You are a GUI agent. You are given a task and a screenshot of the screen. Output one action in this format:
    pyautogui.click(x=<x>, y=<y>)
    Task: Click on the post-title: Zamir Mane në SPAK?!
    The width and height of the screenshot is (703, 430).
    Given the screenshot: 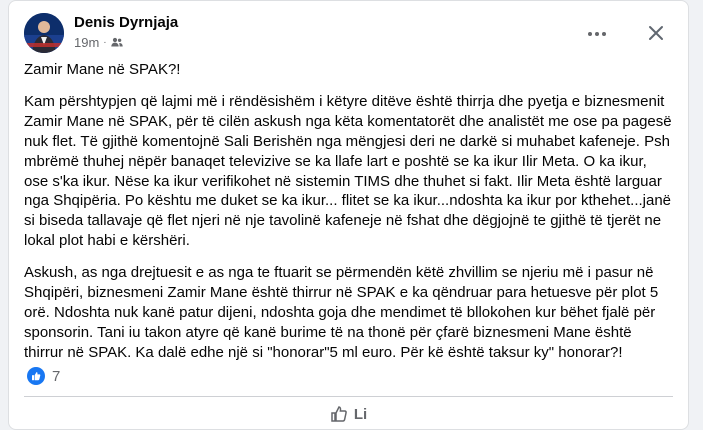 What is the action you would take?
    pyautogui.click(x=102, y=69)
    